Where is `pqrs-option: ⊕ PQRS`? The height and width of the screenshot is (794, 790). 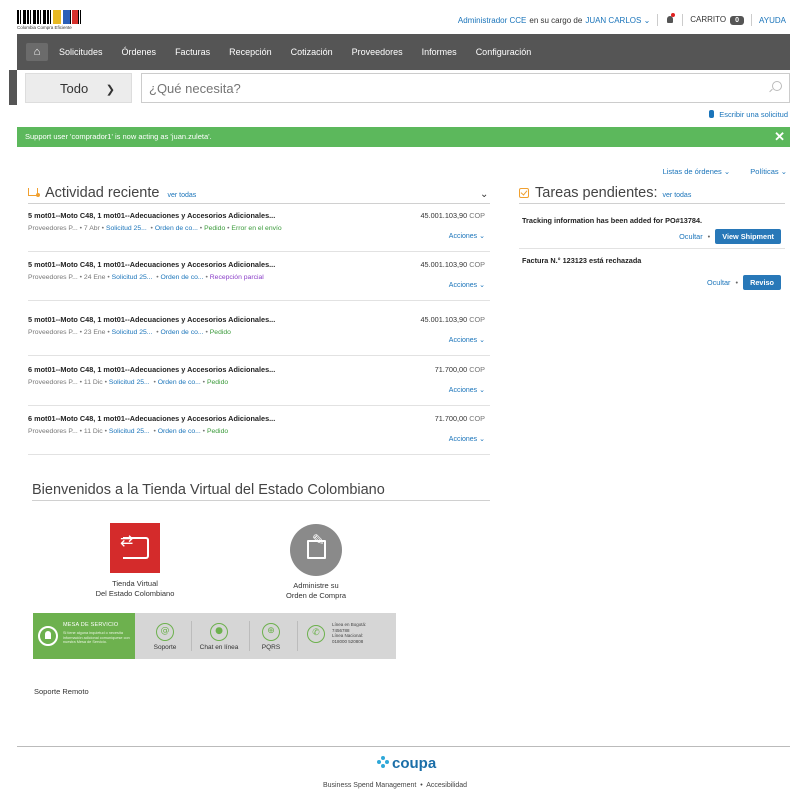
pqrs-option: ⊕ PQRS is located at coordinates (271, 637).